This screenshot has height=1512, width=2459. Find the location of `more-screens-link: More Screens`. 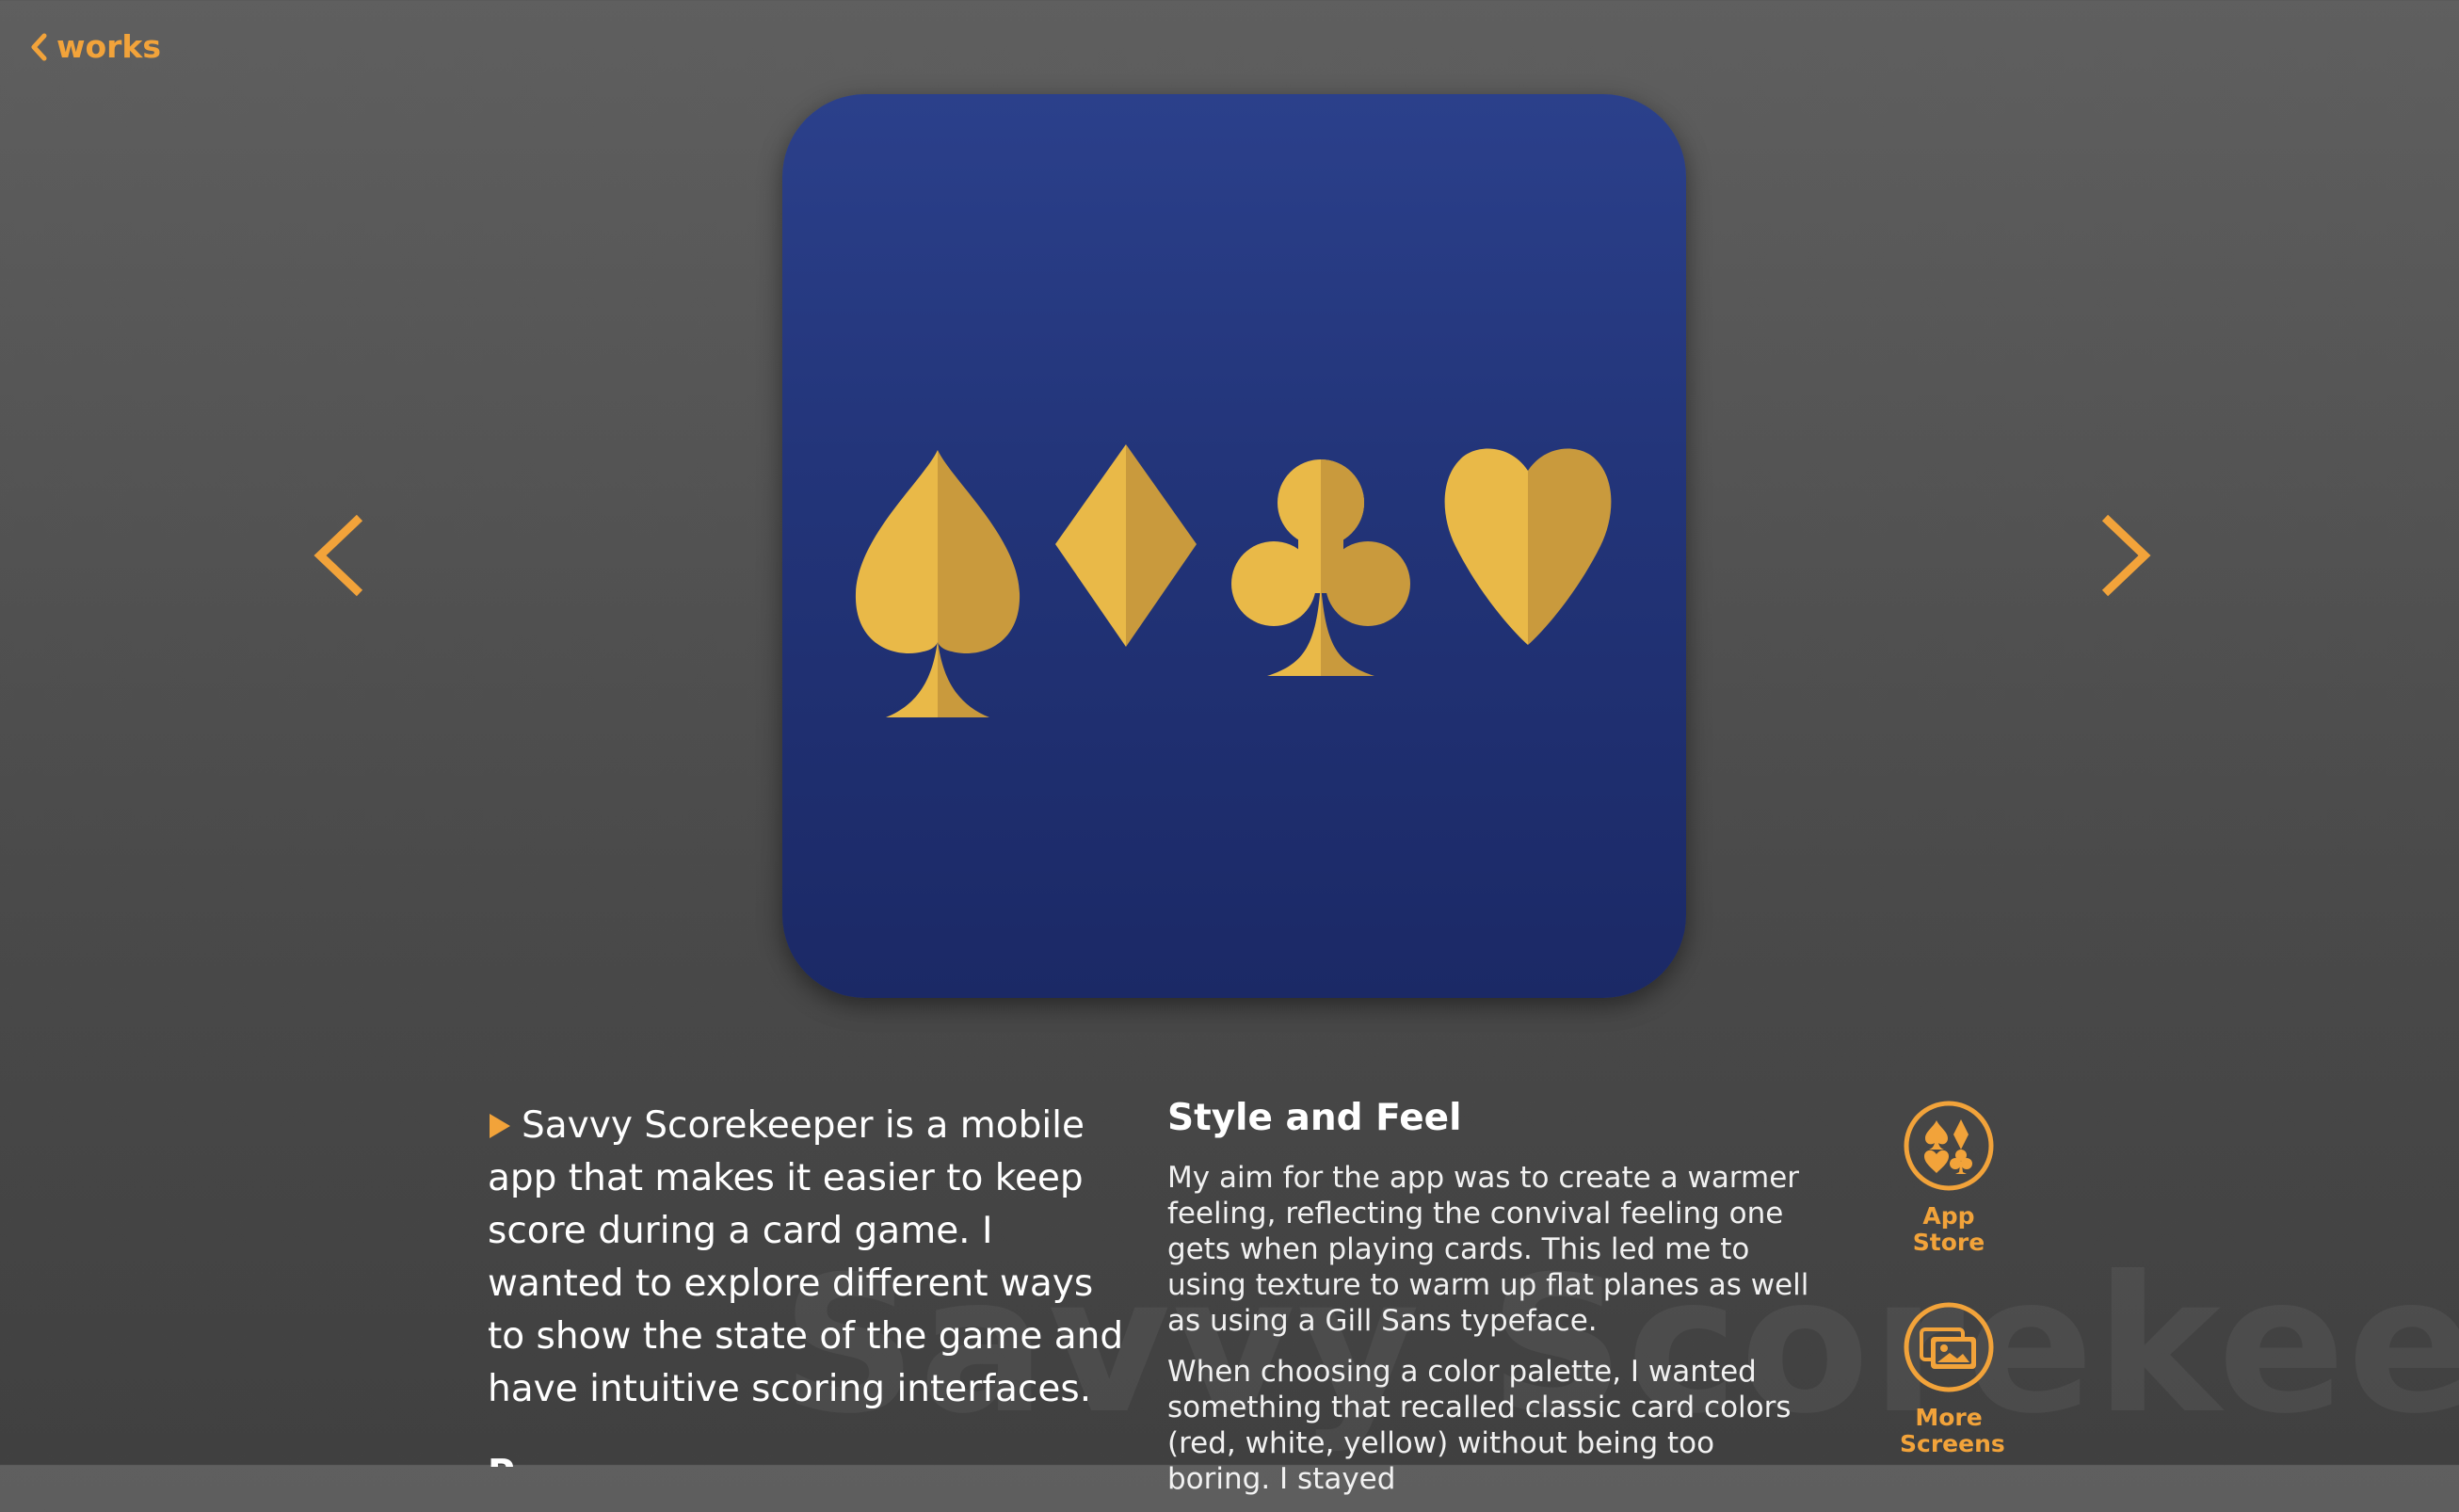

more-screens-link: More Screens is located at coordinates (1952, 1379).